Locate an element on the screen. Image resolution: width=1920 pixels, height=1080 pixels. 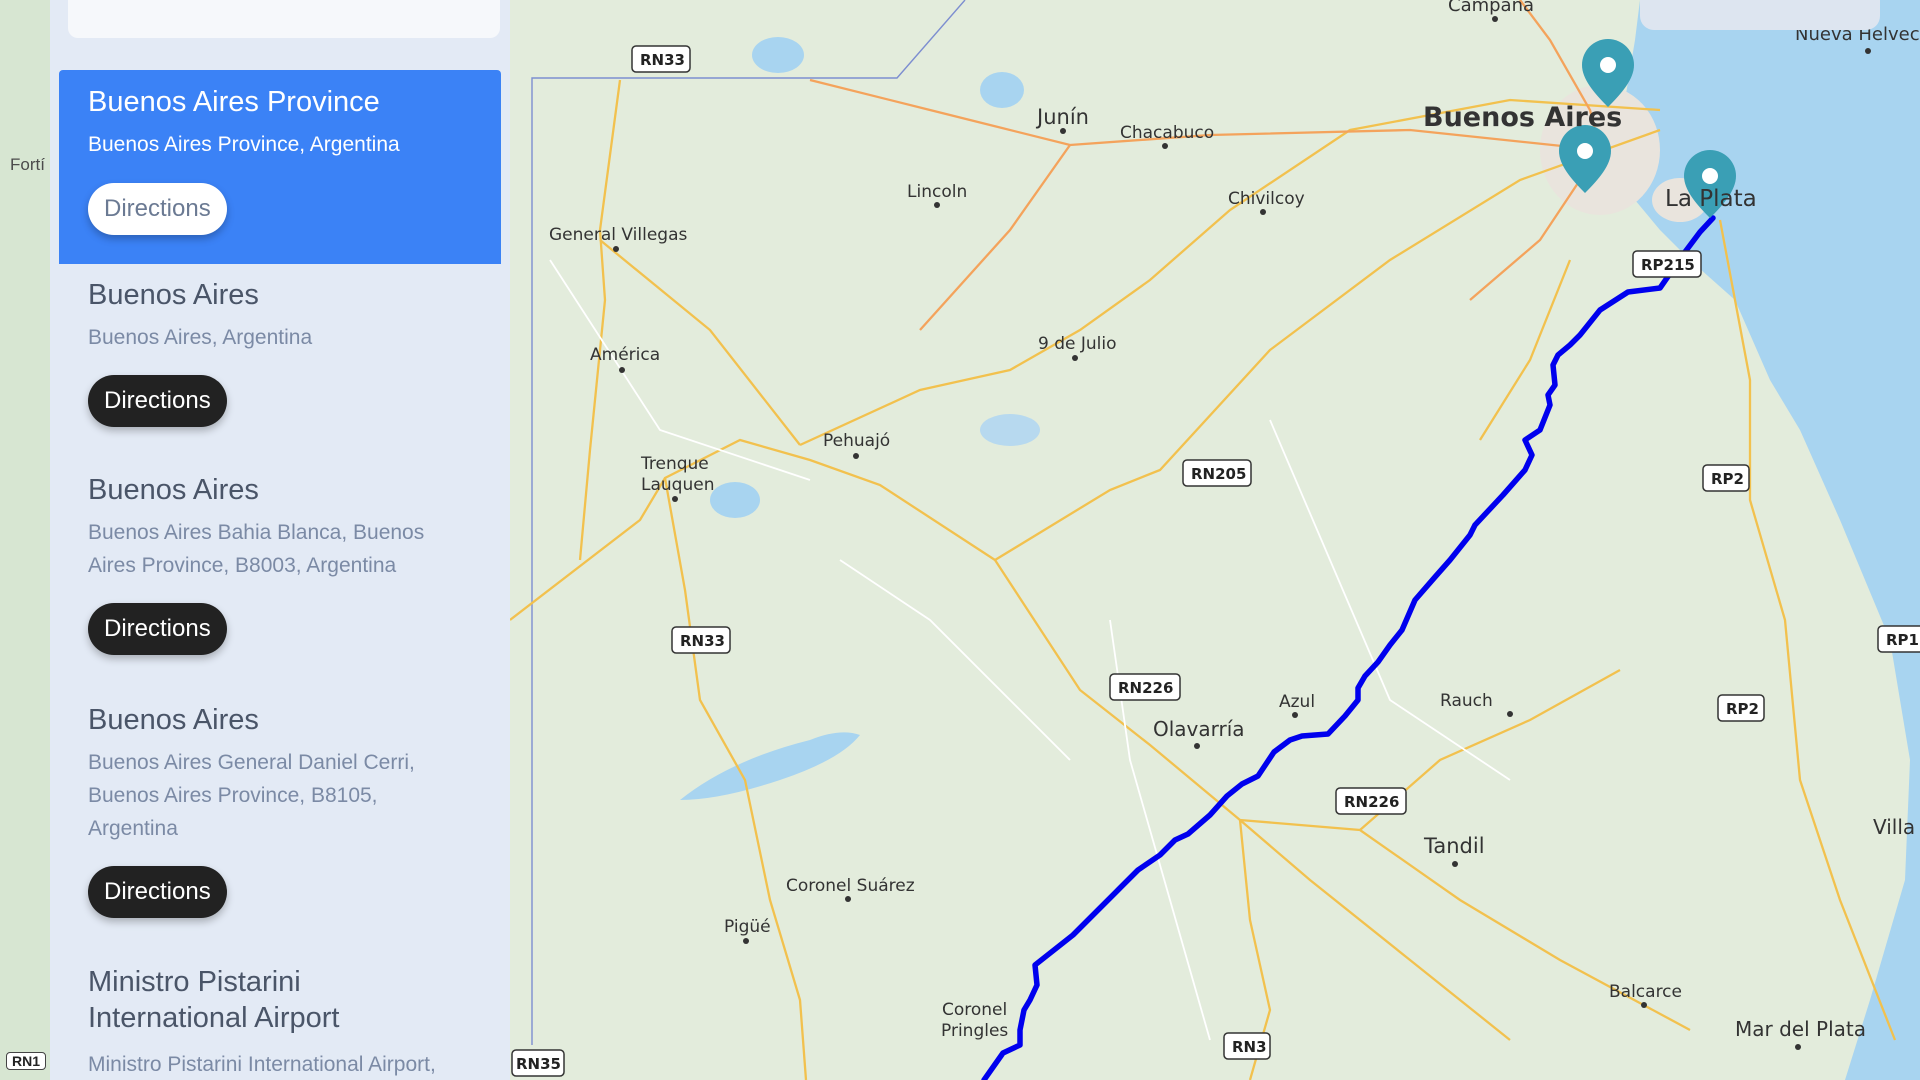
place-label: Lauquen is located at coordinates (677, 485).